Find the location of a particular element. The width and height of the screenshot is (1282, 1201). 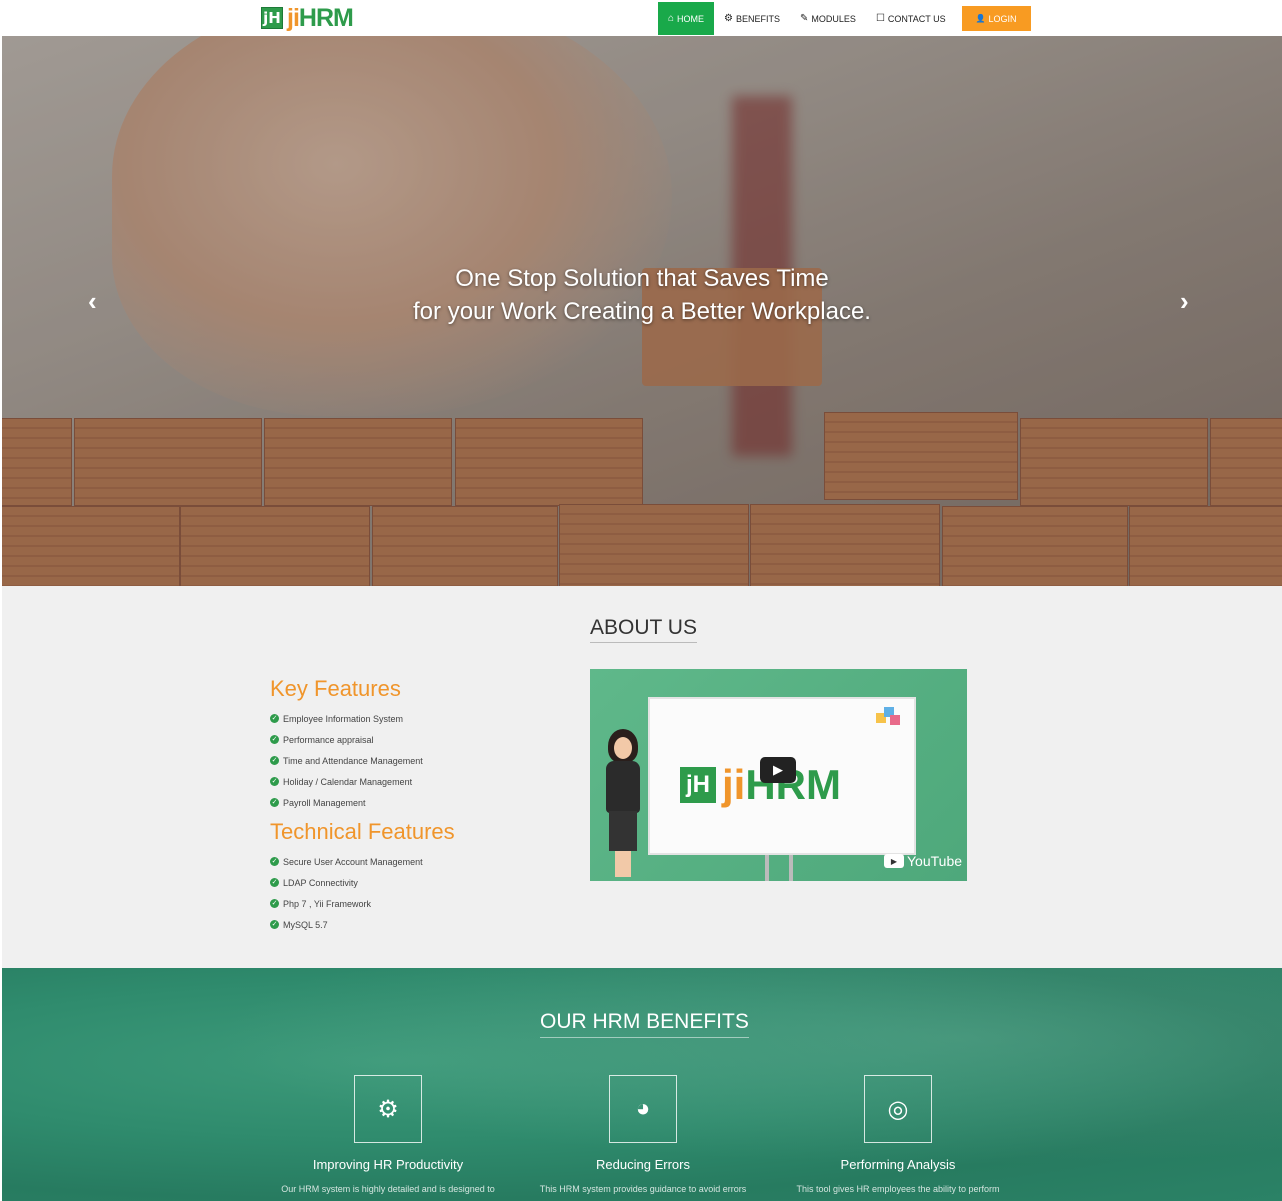

list-item: ✓ Secure User Account Management is located at coordinates (346, 861).